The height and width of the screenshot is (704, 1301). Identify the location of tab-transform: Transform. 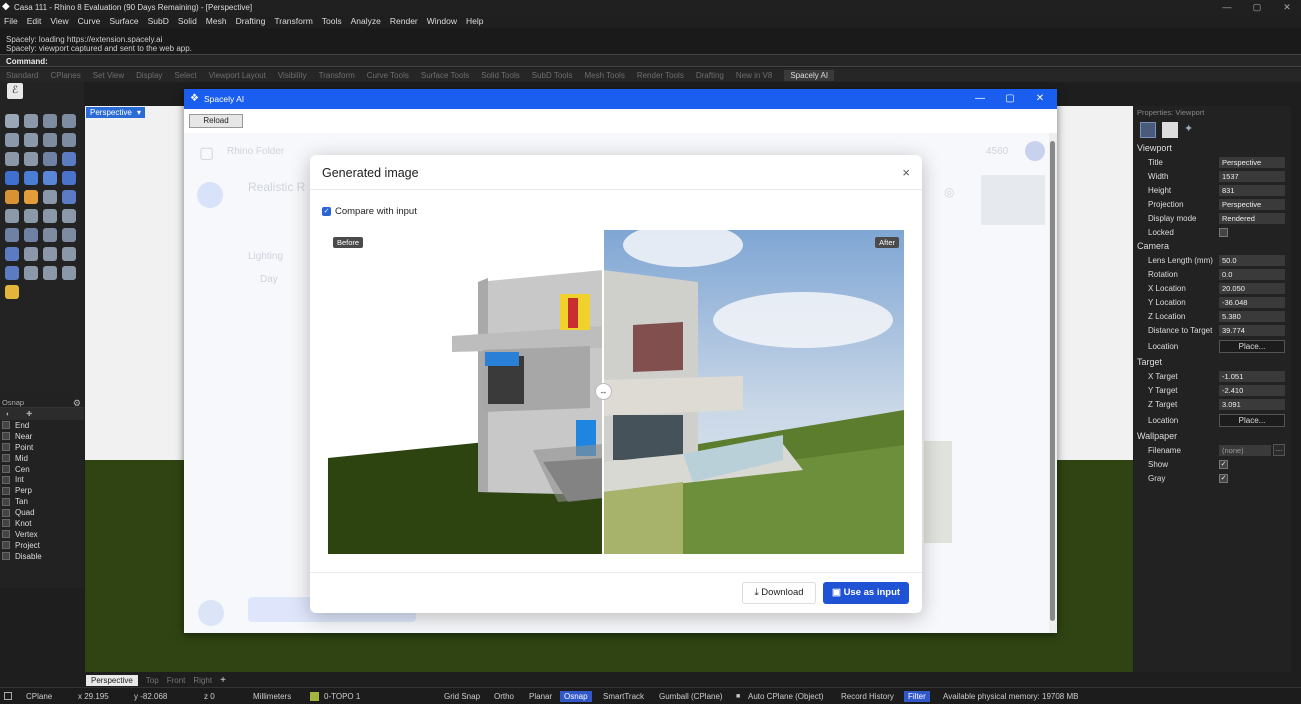
(337, 75).